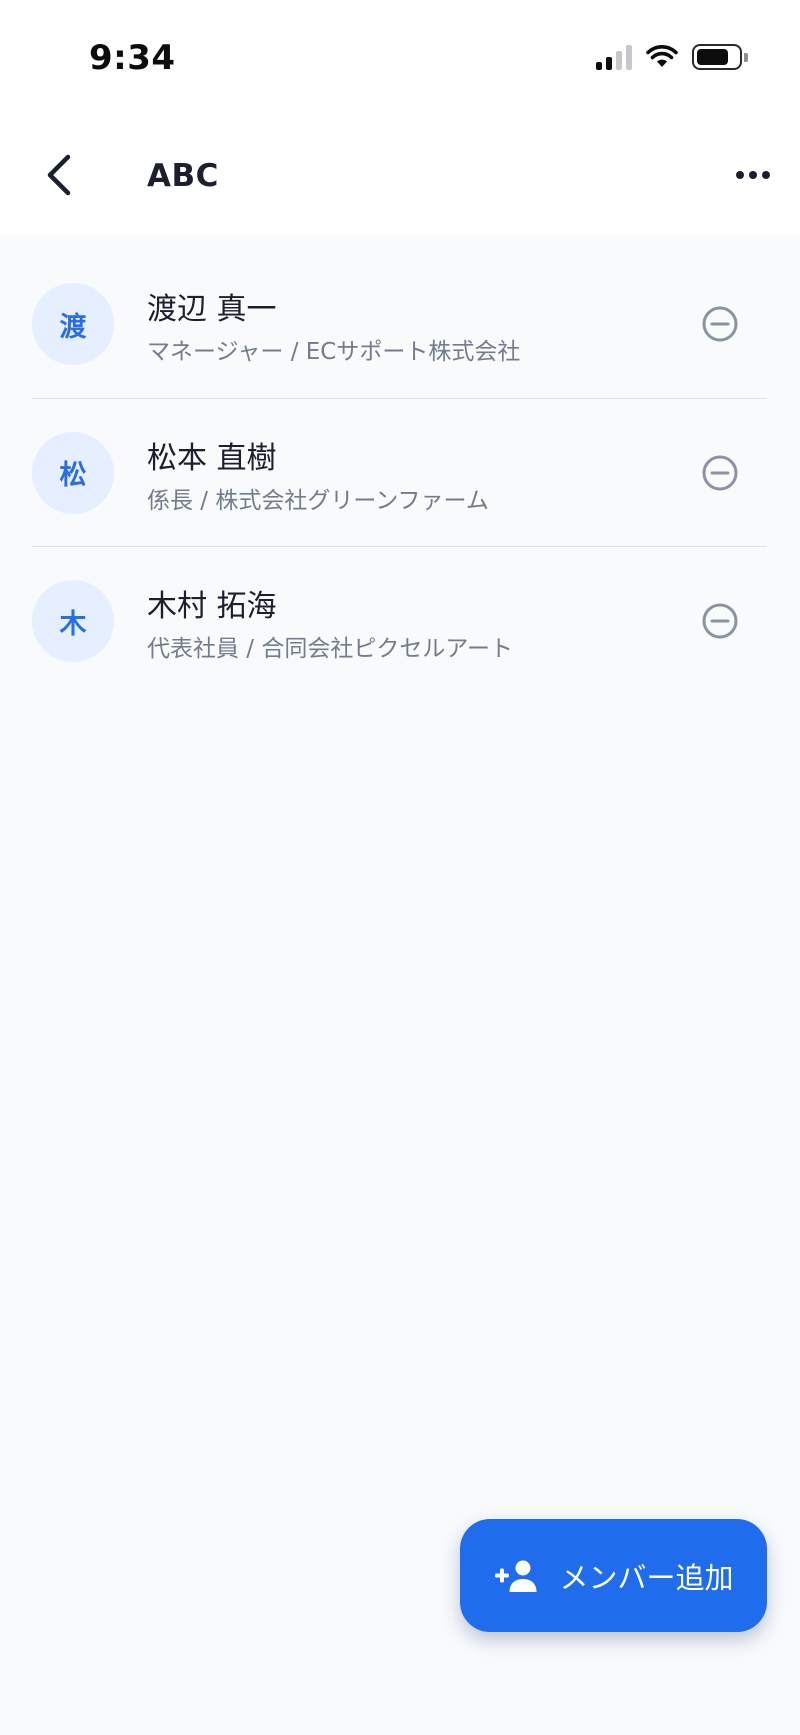  Describe the element at coordinates (334, 352) in the screenshot. I see `member-subtitle: マネージャー / ECサポート株式会社` at that location.